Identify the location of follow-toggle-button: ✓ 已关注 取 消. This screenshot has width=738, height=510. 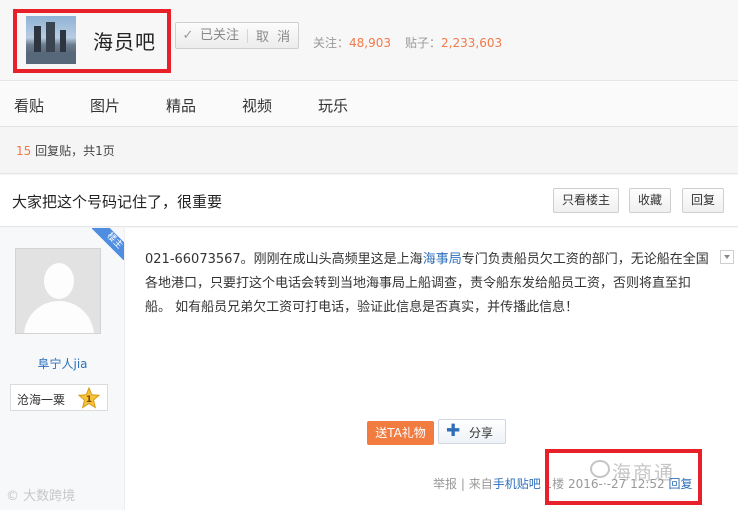
(237, 35).